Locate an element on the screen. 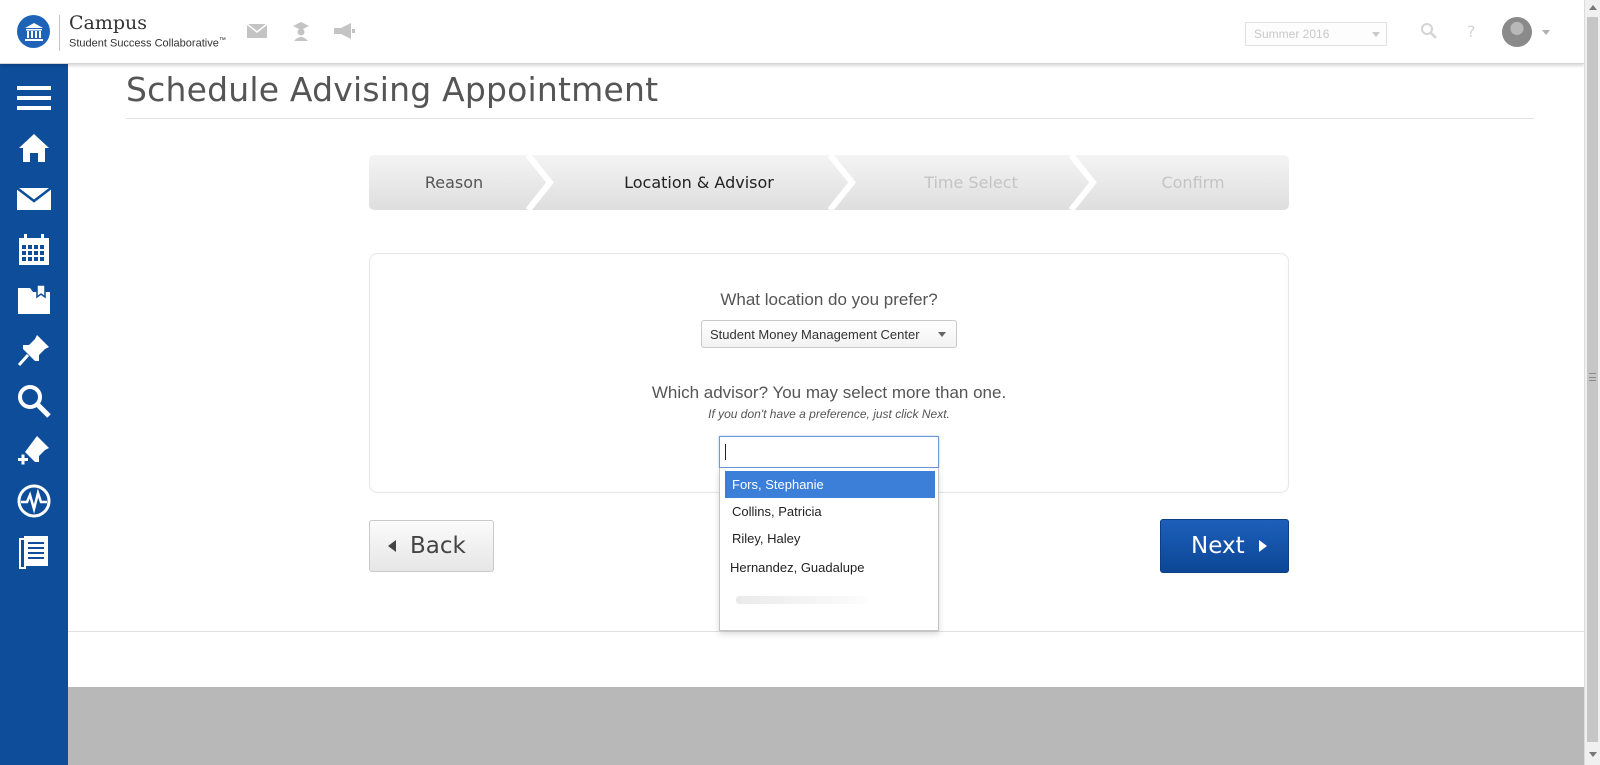 Image resolution: width=1600 pixels, height=765 pixels. brand-subtitle: Student Success Collaborative™ is located at coordinates (147, 43).